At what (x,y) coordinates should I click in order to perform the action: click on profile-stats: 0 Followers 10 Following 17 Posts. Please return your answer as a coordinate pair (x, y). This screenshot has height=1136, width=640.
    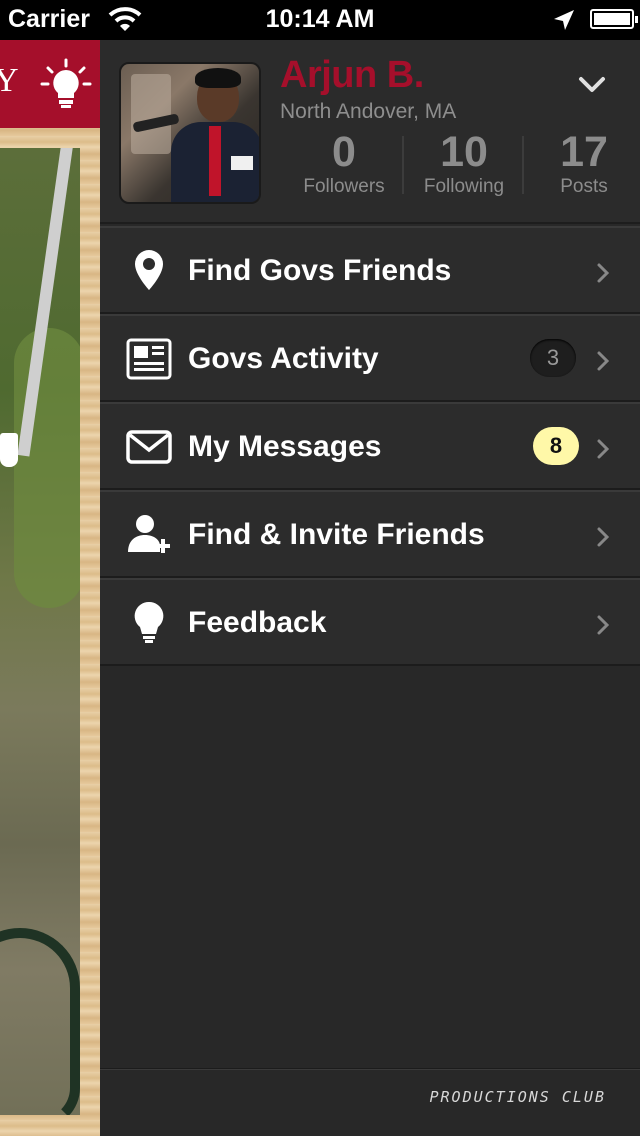
    Looking at the image, I should click on (460, 163).